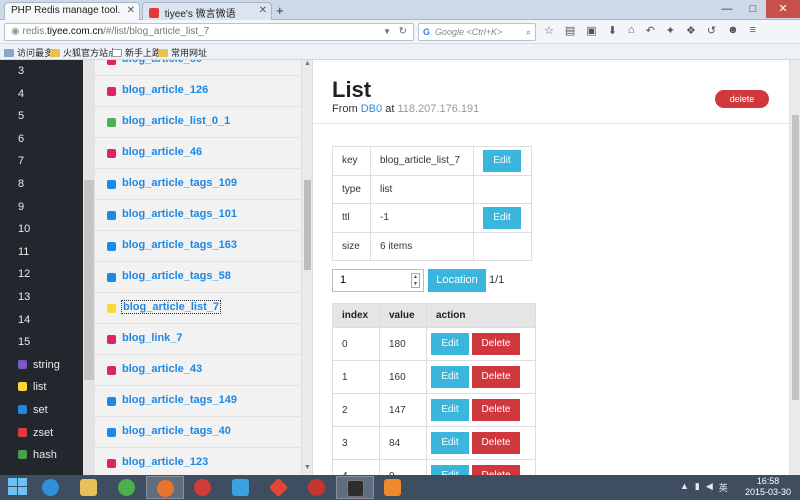 The height and width of the screenshot is (500, 800). Describe the element at coordinates (723, 487) in the screenshot. I see `ime-indicator: 英` at that location.